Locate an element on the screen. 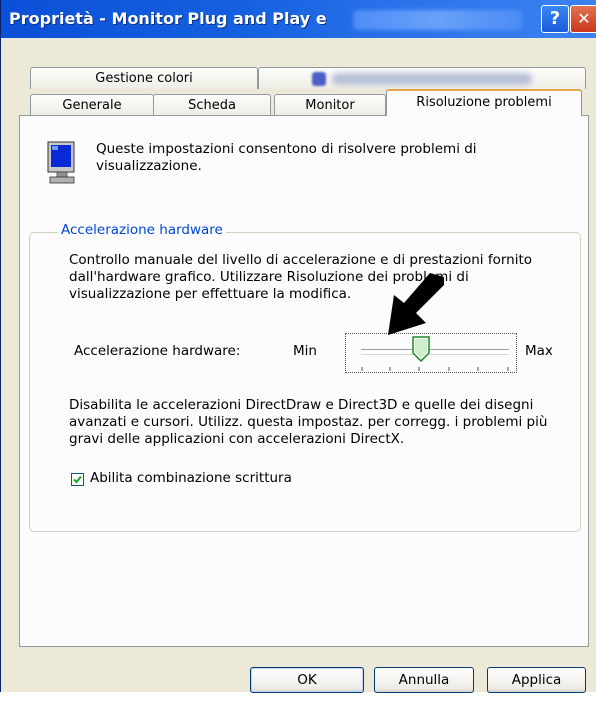  slider-max-label: Max is located at coordinates (539, 351).